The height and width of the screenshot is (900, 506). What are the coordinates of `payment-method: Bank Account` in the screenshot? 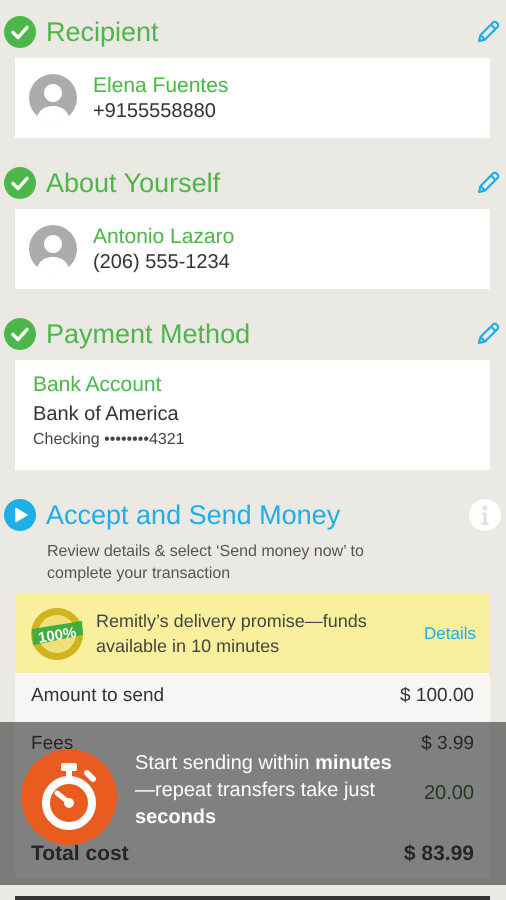 It's located at (97, 385).